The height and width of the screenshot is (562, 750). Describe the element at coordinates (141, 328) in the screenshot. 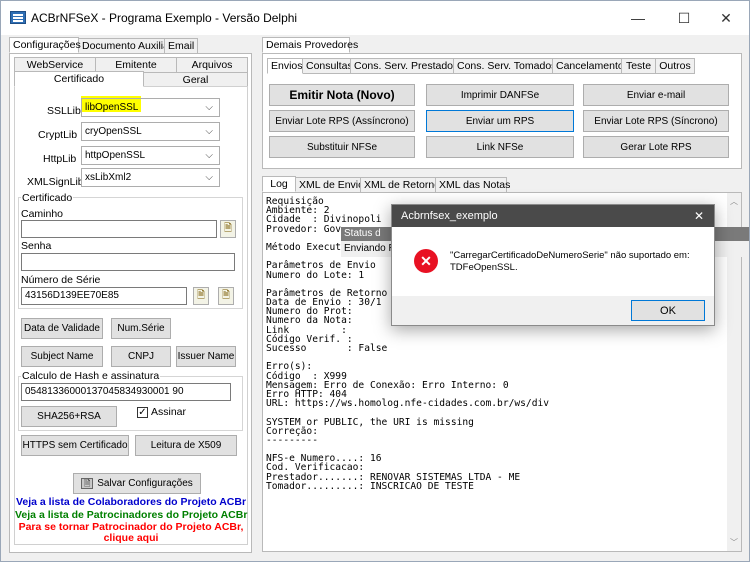

I see `num-serie-button: Num.Série` at that location.